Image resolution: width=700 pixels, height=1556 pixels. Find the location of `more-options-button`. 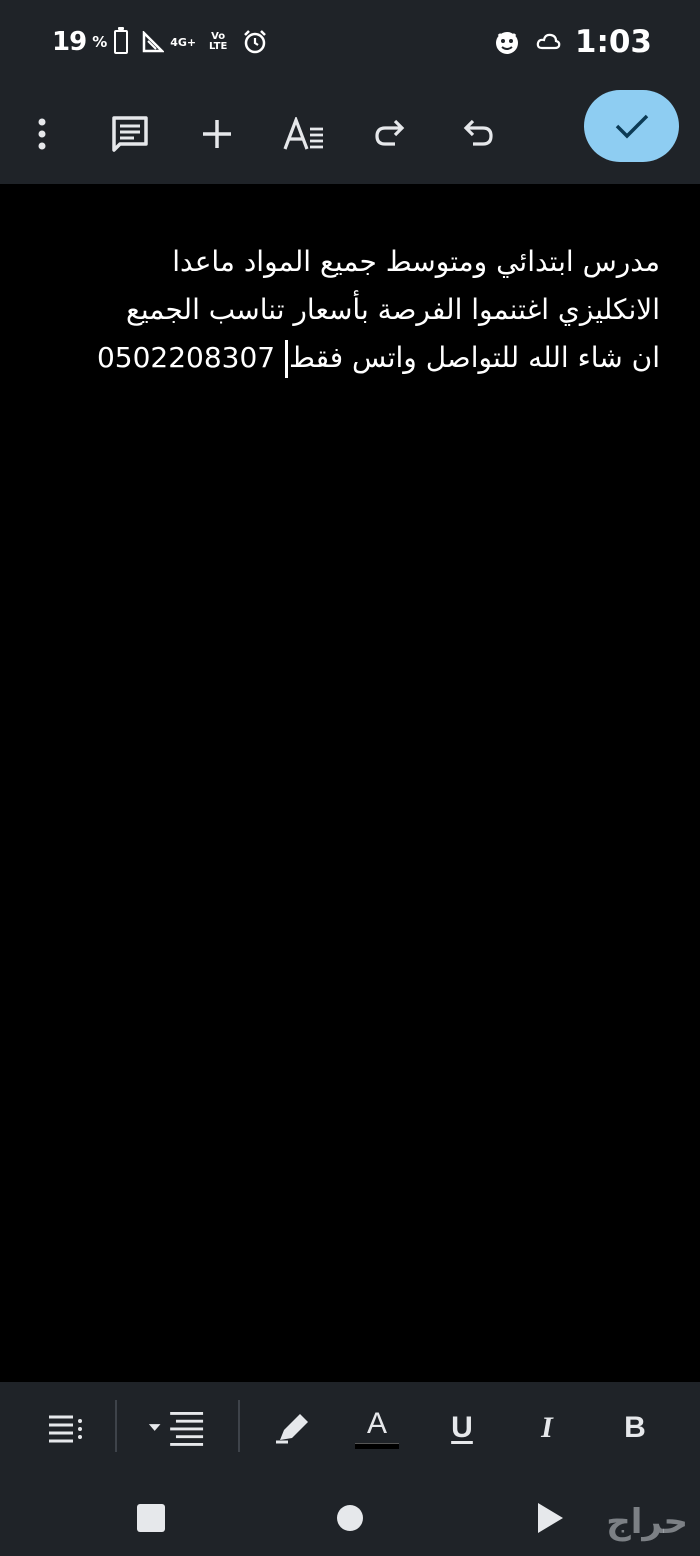

more-options-button is located at coordinates (42, 134).